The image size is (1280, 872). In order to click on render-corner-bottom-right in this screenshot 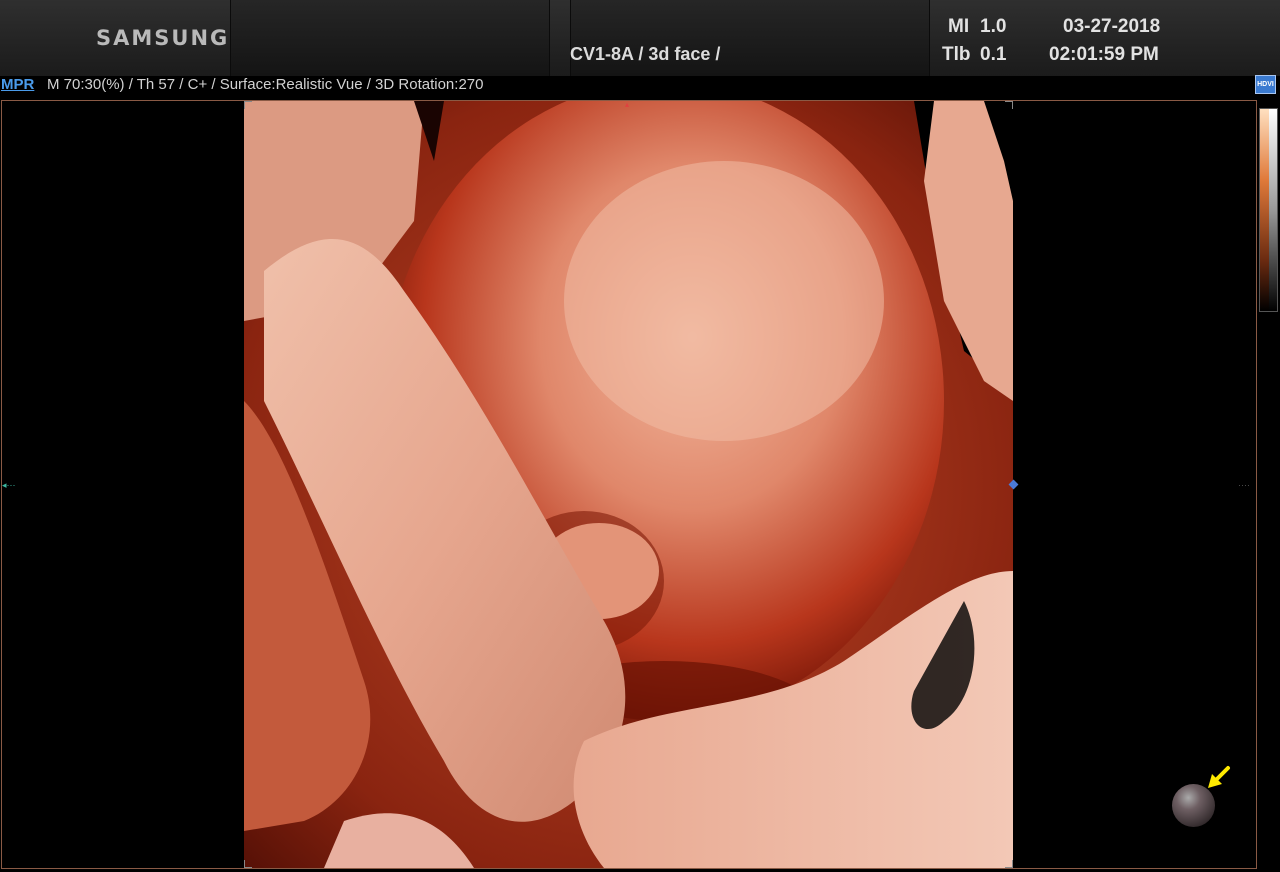, I will do `click(1009, 864)`.